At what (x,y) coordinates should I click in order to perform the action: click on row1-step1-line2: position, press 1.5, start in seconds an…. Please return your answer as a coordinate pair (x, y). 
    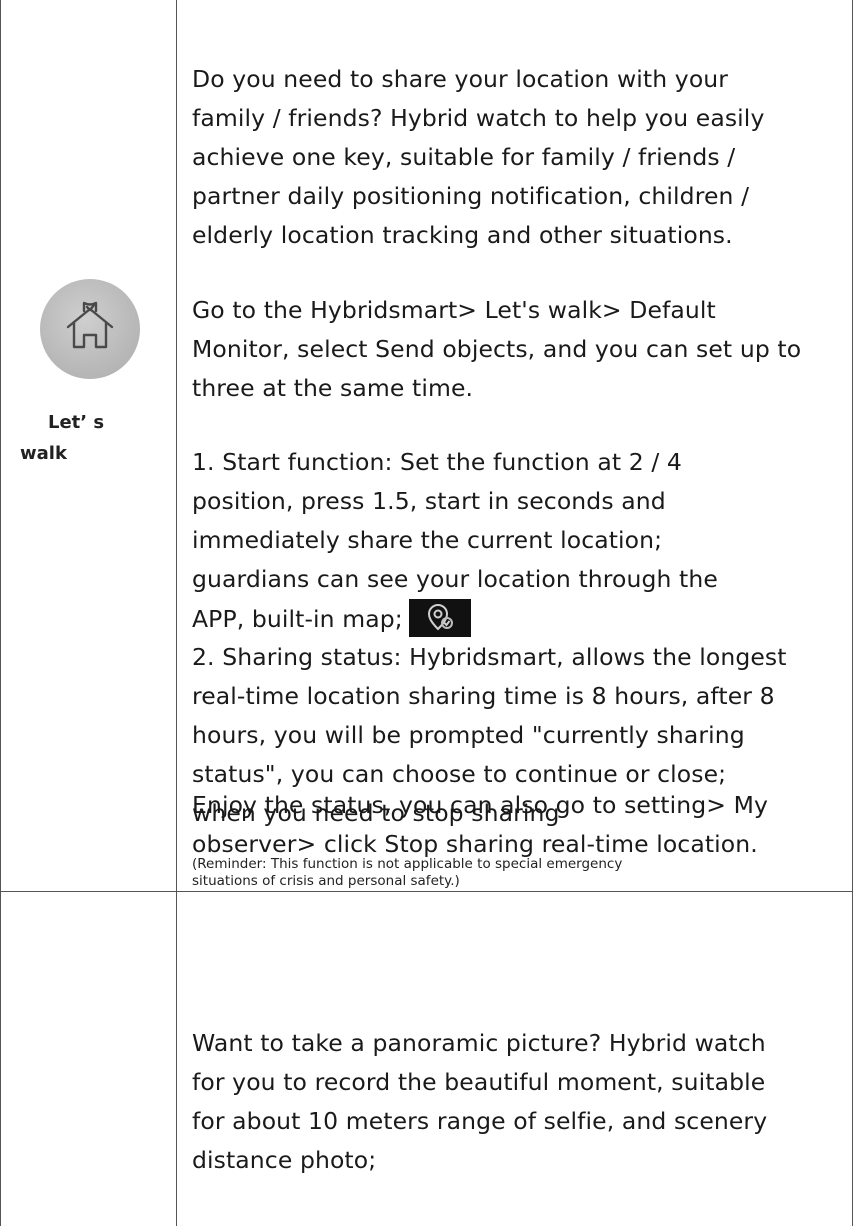
    Looking at the image, I should click on (429, 501).